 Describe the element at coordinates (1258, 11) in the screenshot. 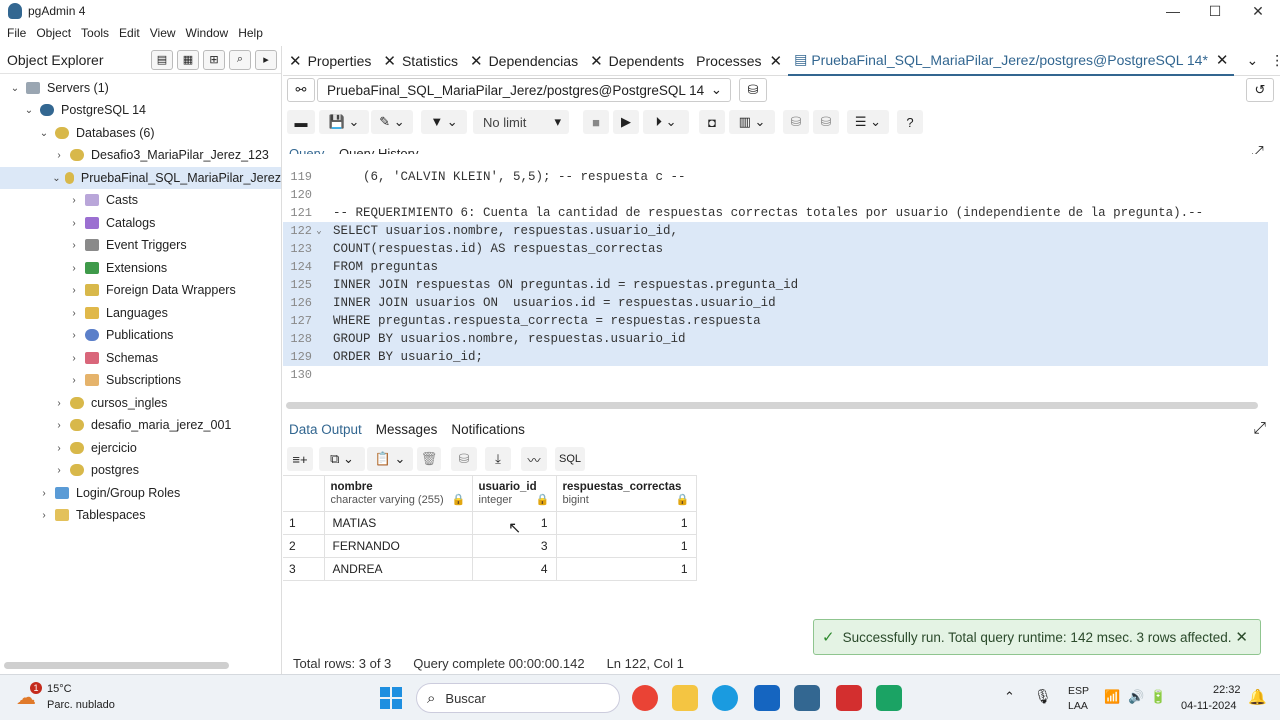

I see `close-button: ✕` at that location.